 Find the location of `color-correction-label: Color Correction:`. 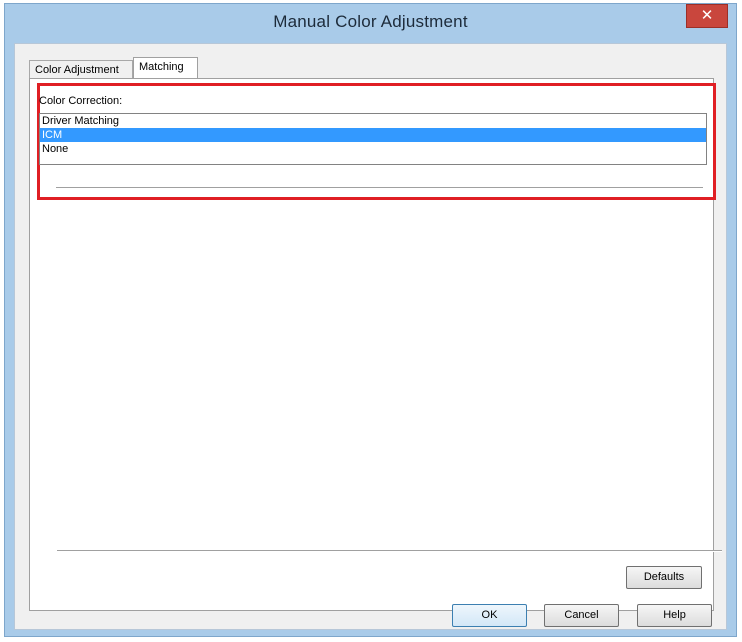

color-correction-label: Color Correction: is located at coordinates (81, 101).